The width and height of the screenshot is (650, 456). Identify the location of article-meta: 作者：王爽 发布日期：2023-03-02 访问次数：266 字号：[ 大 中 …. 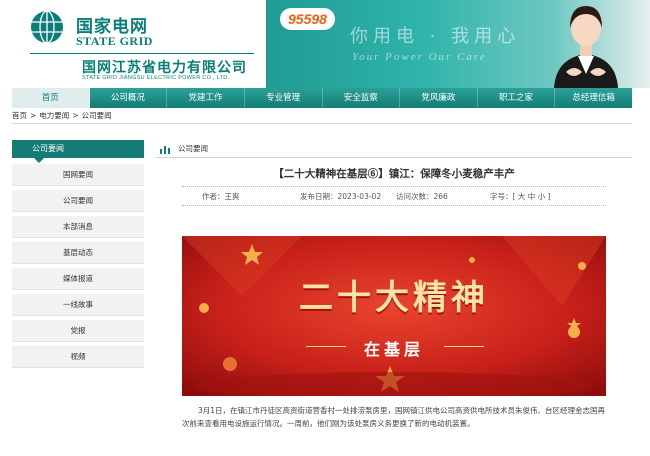
(394, 196).